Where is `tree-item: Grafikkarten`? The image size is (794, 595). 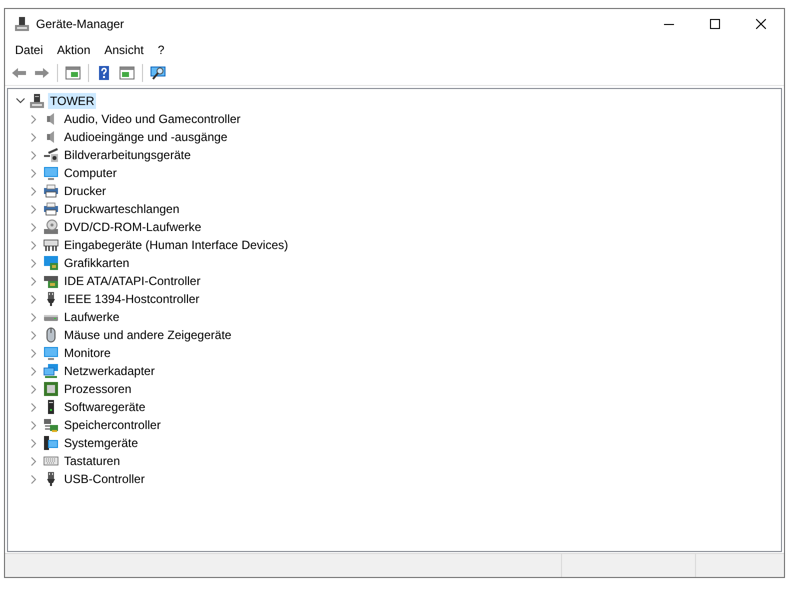
tree-item: Grafikkarten is located at coordinates (97, 263).